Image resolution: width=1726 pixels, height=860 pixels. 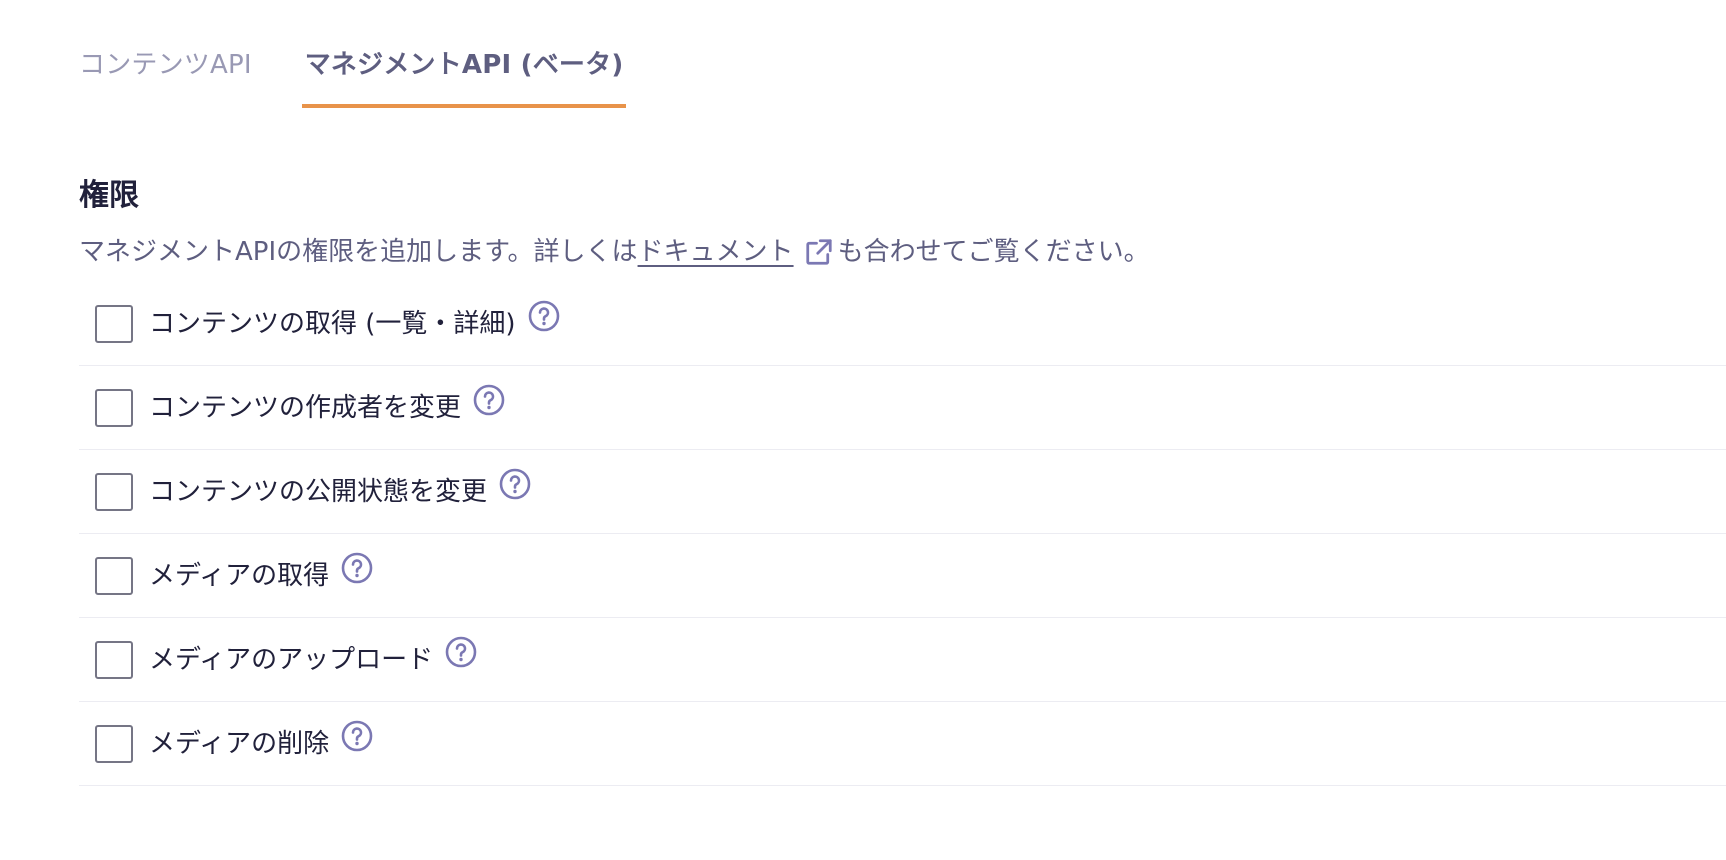 I want to click on description-text-after: も合わせてご覧ください。, so click(x=993, y=252).